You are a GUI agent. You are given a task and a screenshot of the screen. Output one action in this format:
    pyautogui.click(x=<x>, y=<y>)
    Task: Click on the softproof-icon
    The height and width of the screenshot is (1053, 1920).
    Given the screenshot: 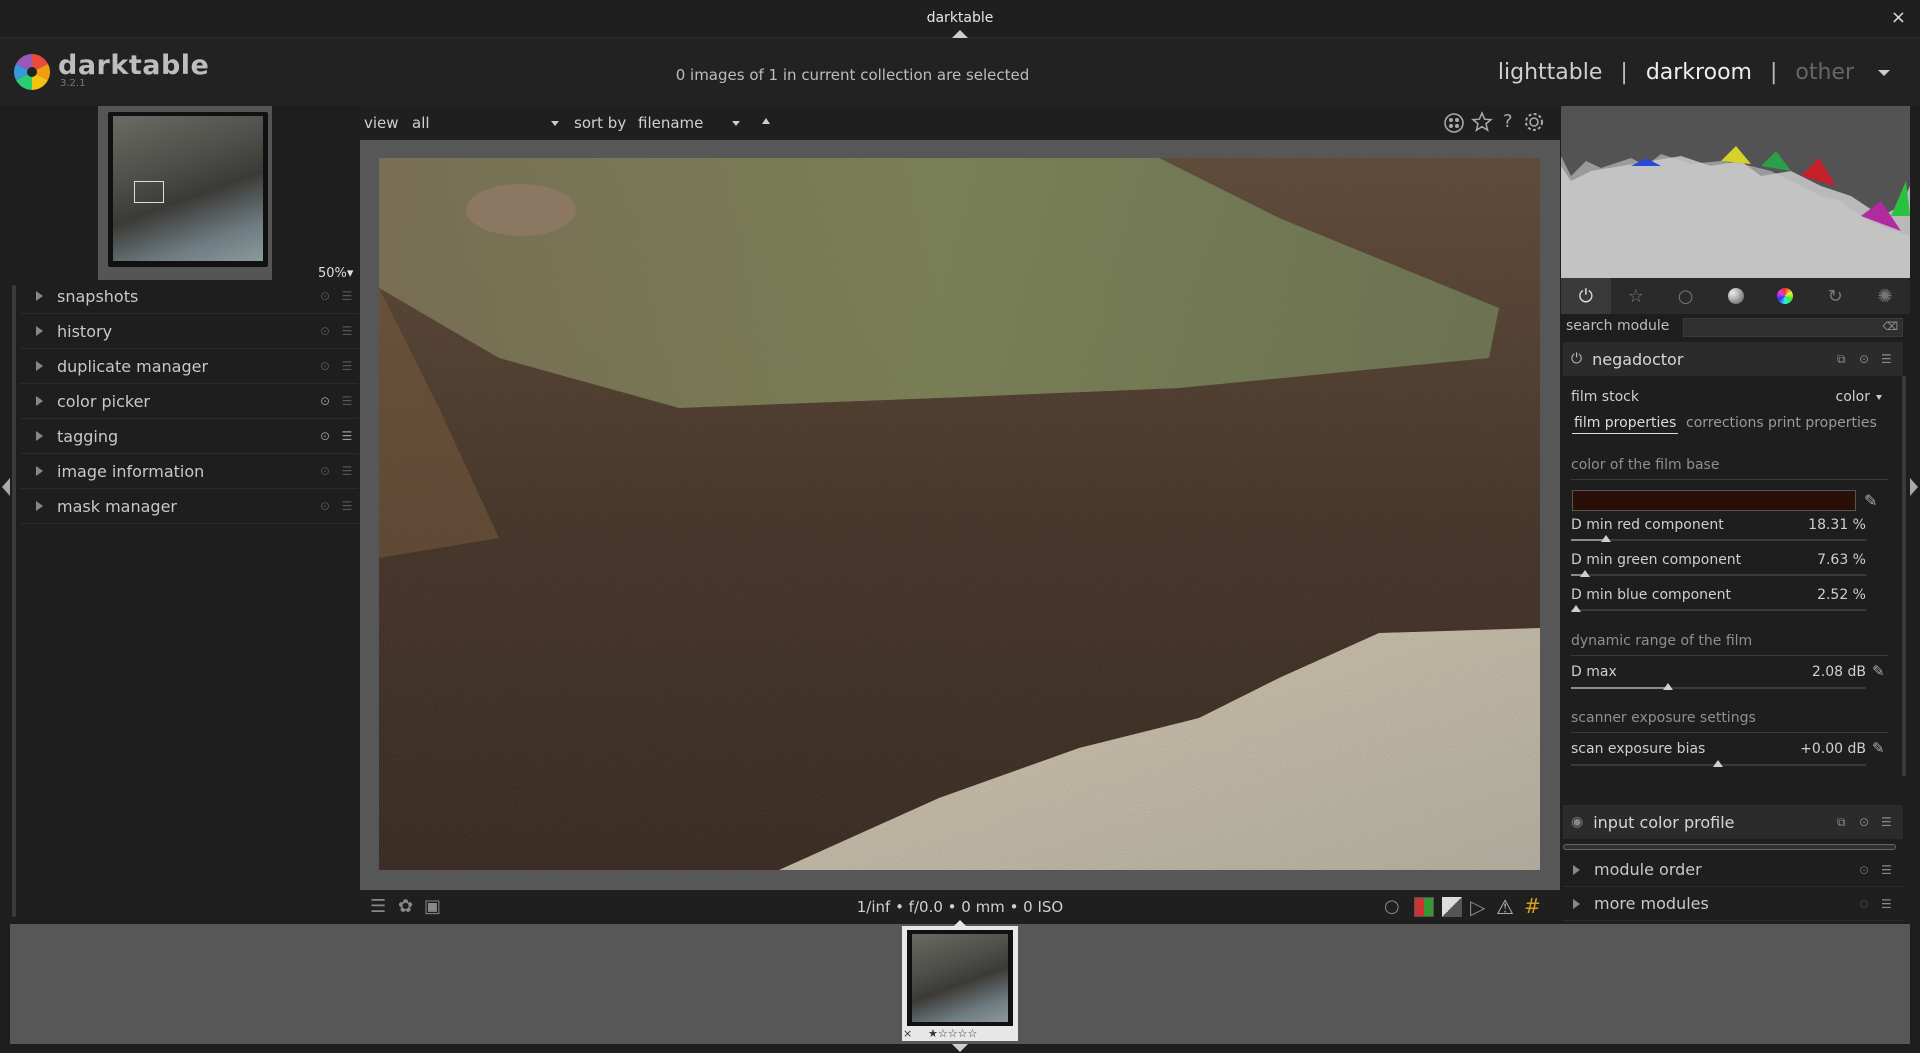 What is the action you would take?
    pyautogui.click(x=1452, y=907)
    